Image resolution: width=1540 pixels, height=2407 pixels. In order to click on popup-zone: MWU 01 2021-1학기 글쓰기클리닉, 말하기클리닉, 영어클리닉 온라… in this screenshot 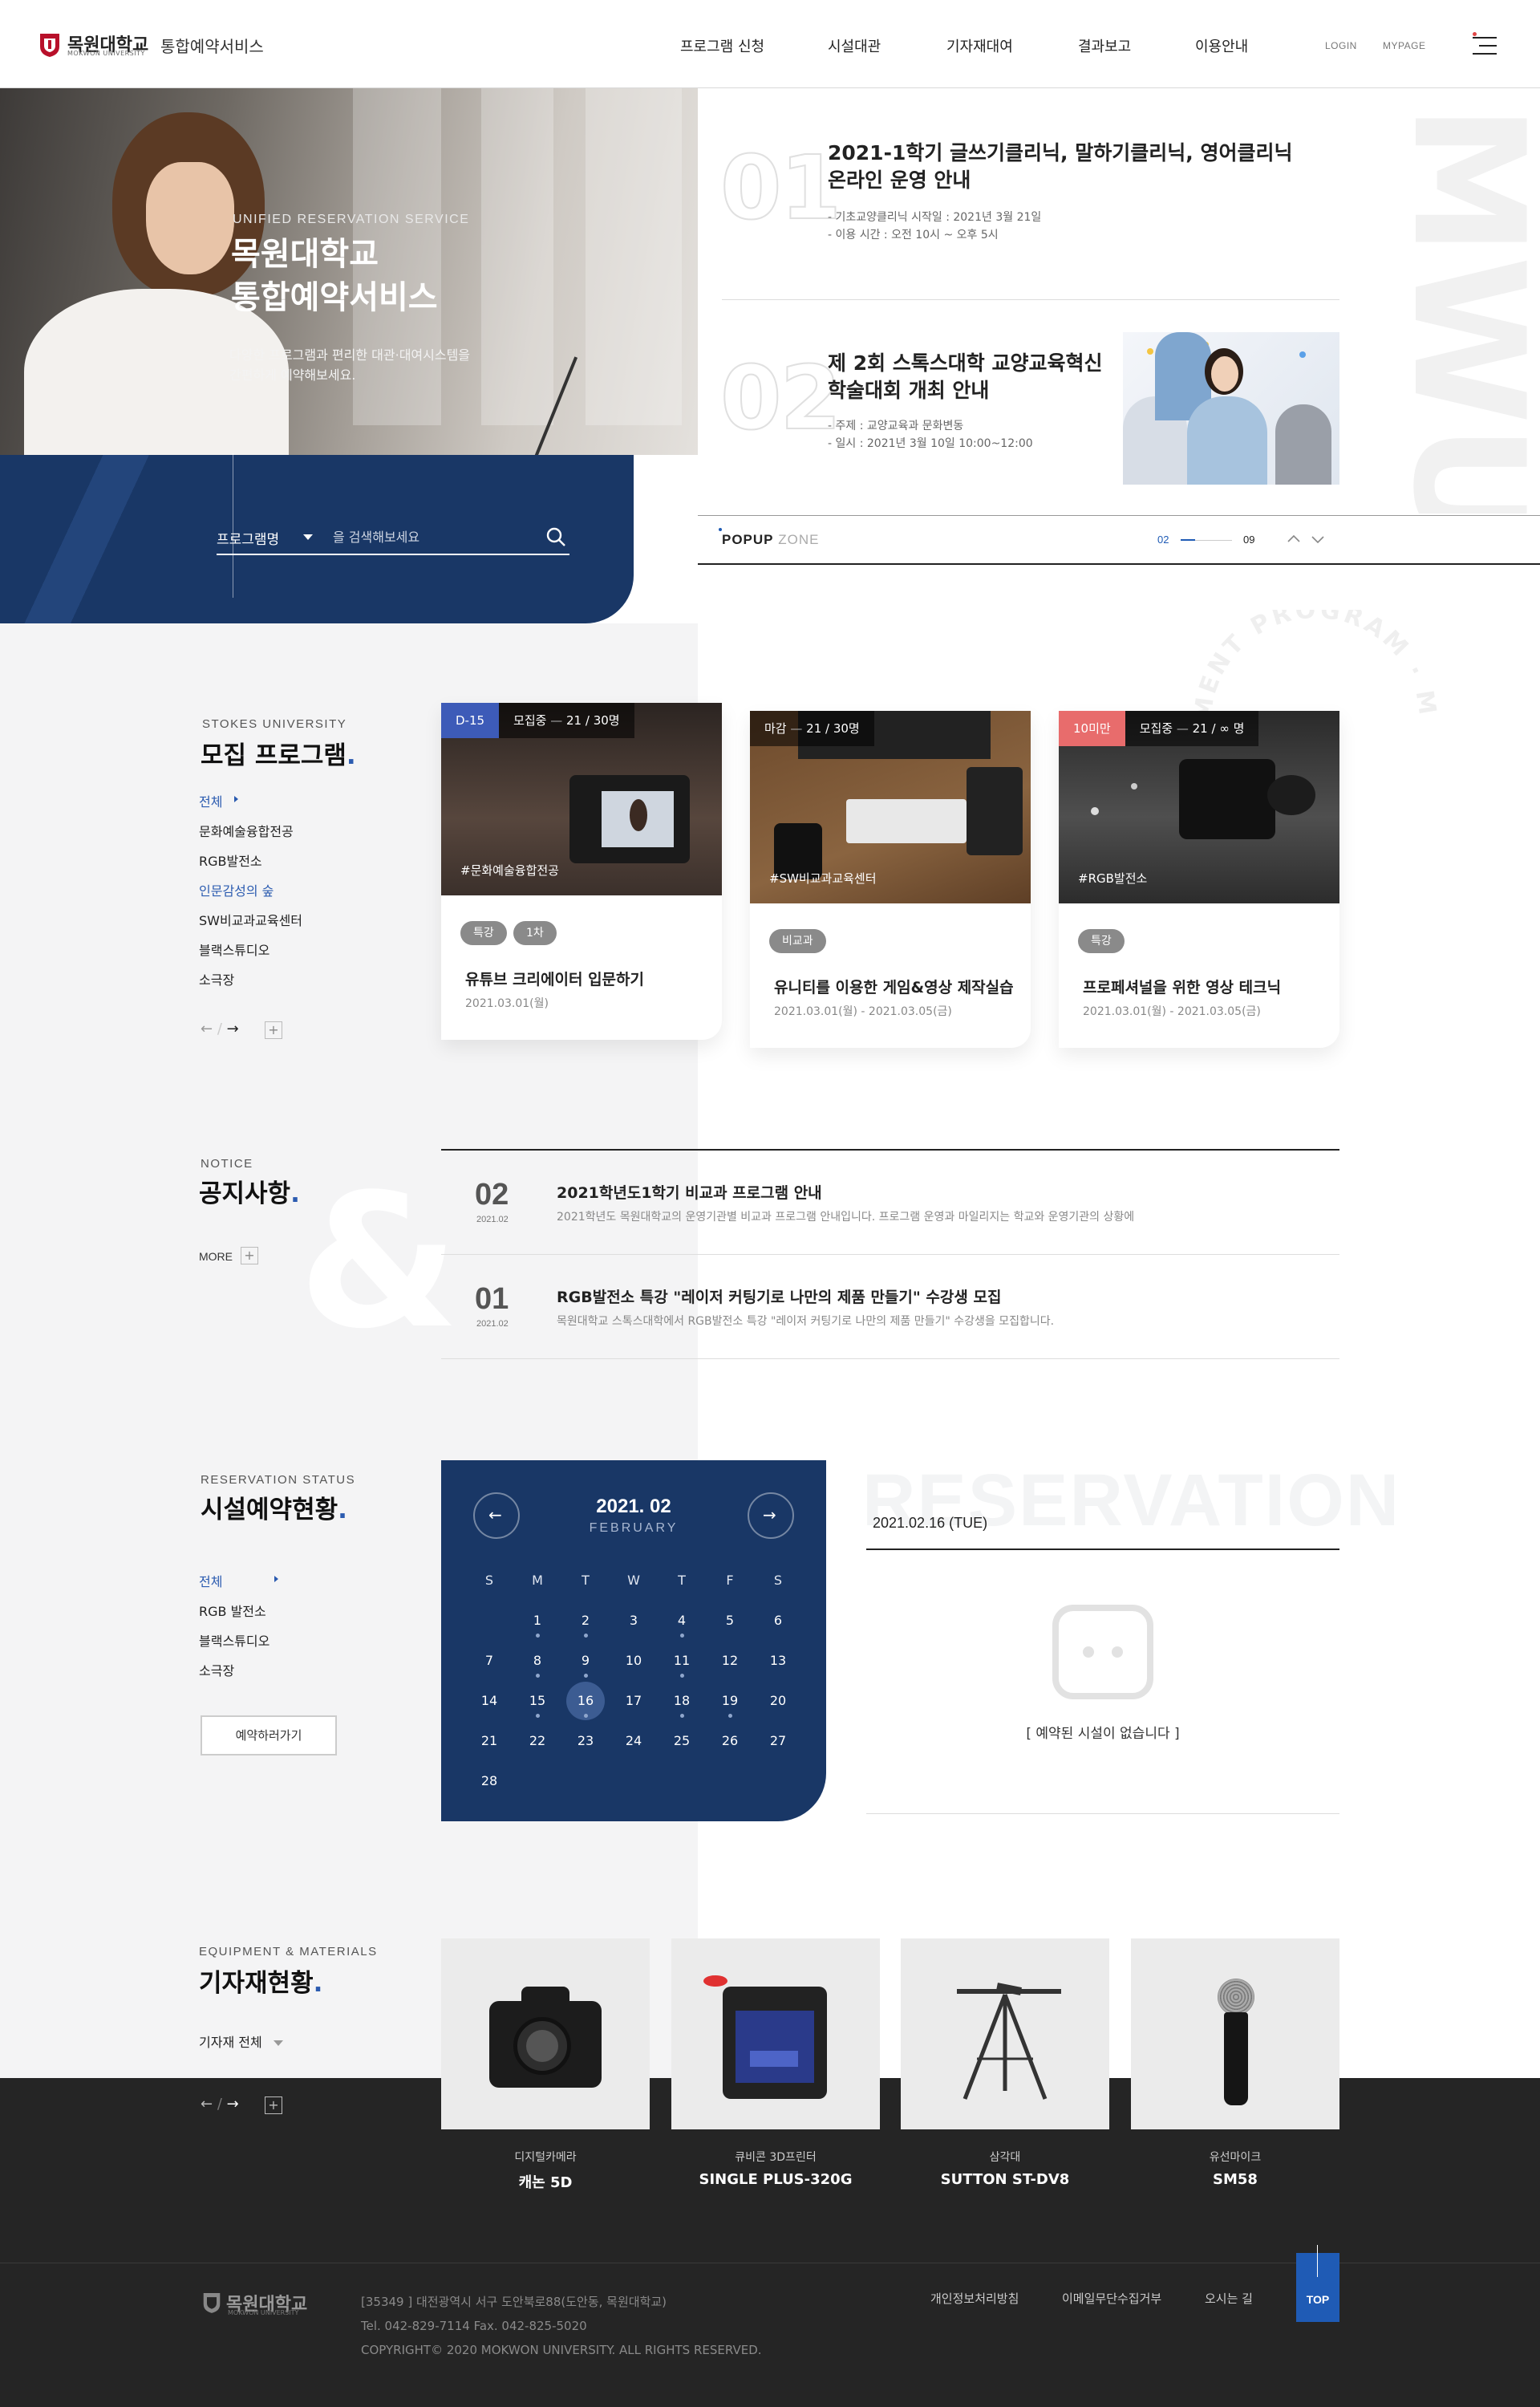, I will do `click(1119, 326)`.